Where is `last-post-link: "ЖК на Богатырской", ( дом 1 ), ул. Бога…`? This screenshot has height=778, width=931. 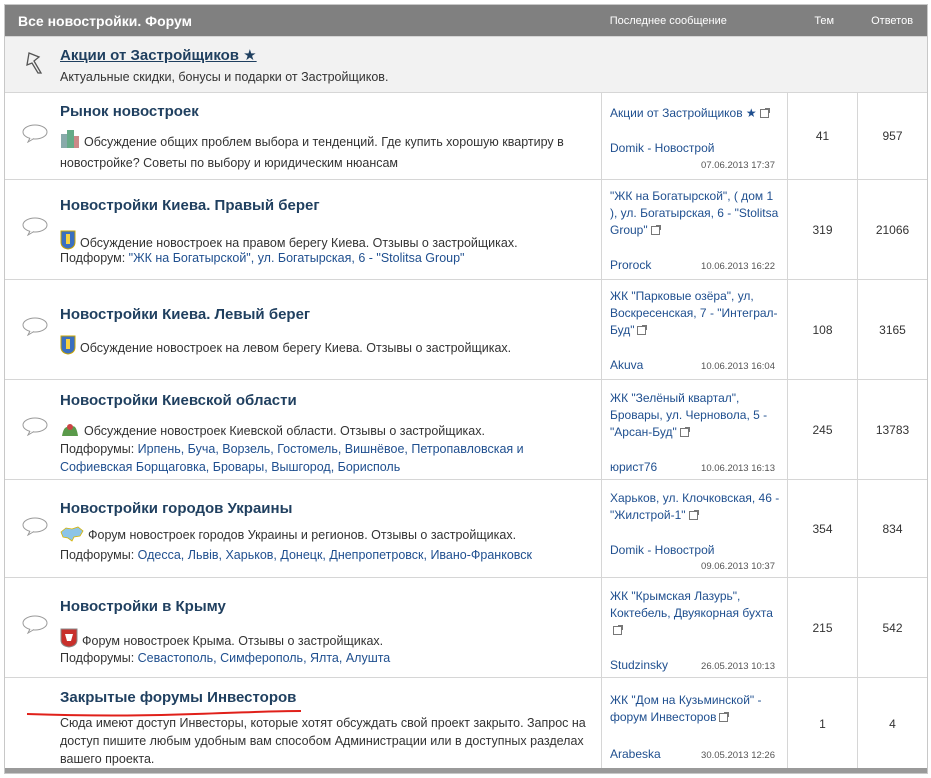 last-post-link: "ЖК на Богатырской", ( дом 1 ), ул. Бога… is located at coordinates (695, 213).